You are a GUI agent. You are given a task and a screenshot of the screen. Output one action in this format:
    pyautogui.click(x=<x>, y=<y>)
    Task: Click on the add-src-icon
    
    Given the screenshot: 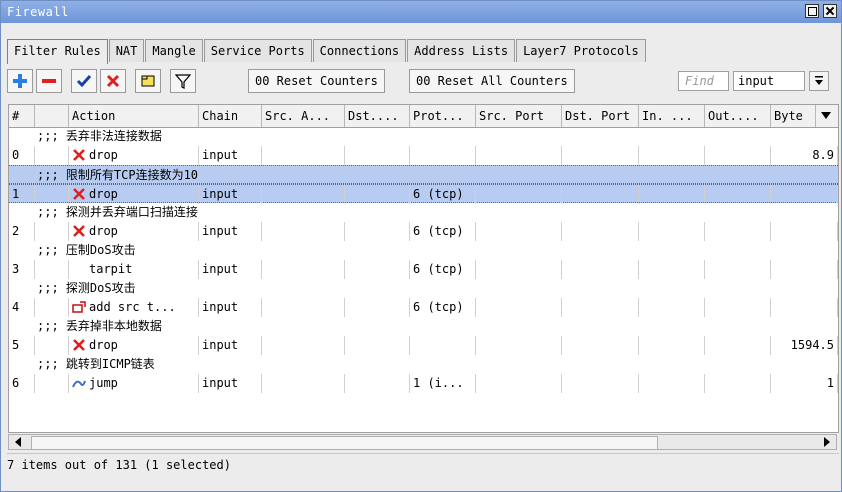 What is the action you would take?
    pyautogui.click(x=79, y=307)
    